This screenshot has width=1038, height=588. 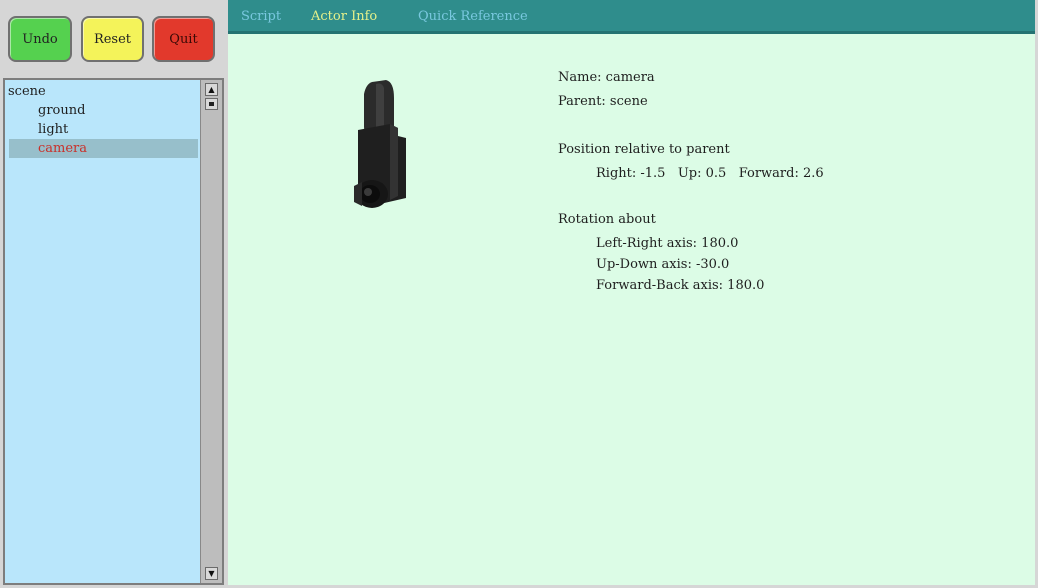 What do you see at coordinates (261, 17) in the screenshot?
I see `tab-script: Script` at bounding box center [261, 17].